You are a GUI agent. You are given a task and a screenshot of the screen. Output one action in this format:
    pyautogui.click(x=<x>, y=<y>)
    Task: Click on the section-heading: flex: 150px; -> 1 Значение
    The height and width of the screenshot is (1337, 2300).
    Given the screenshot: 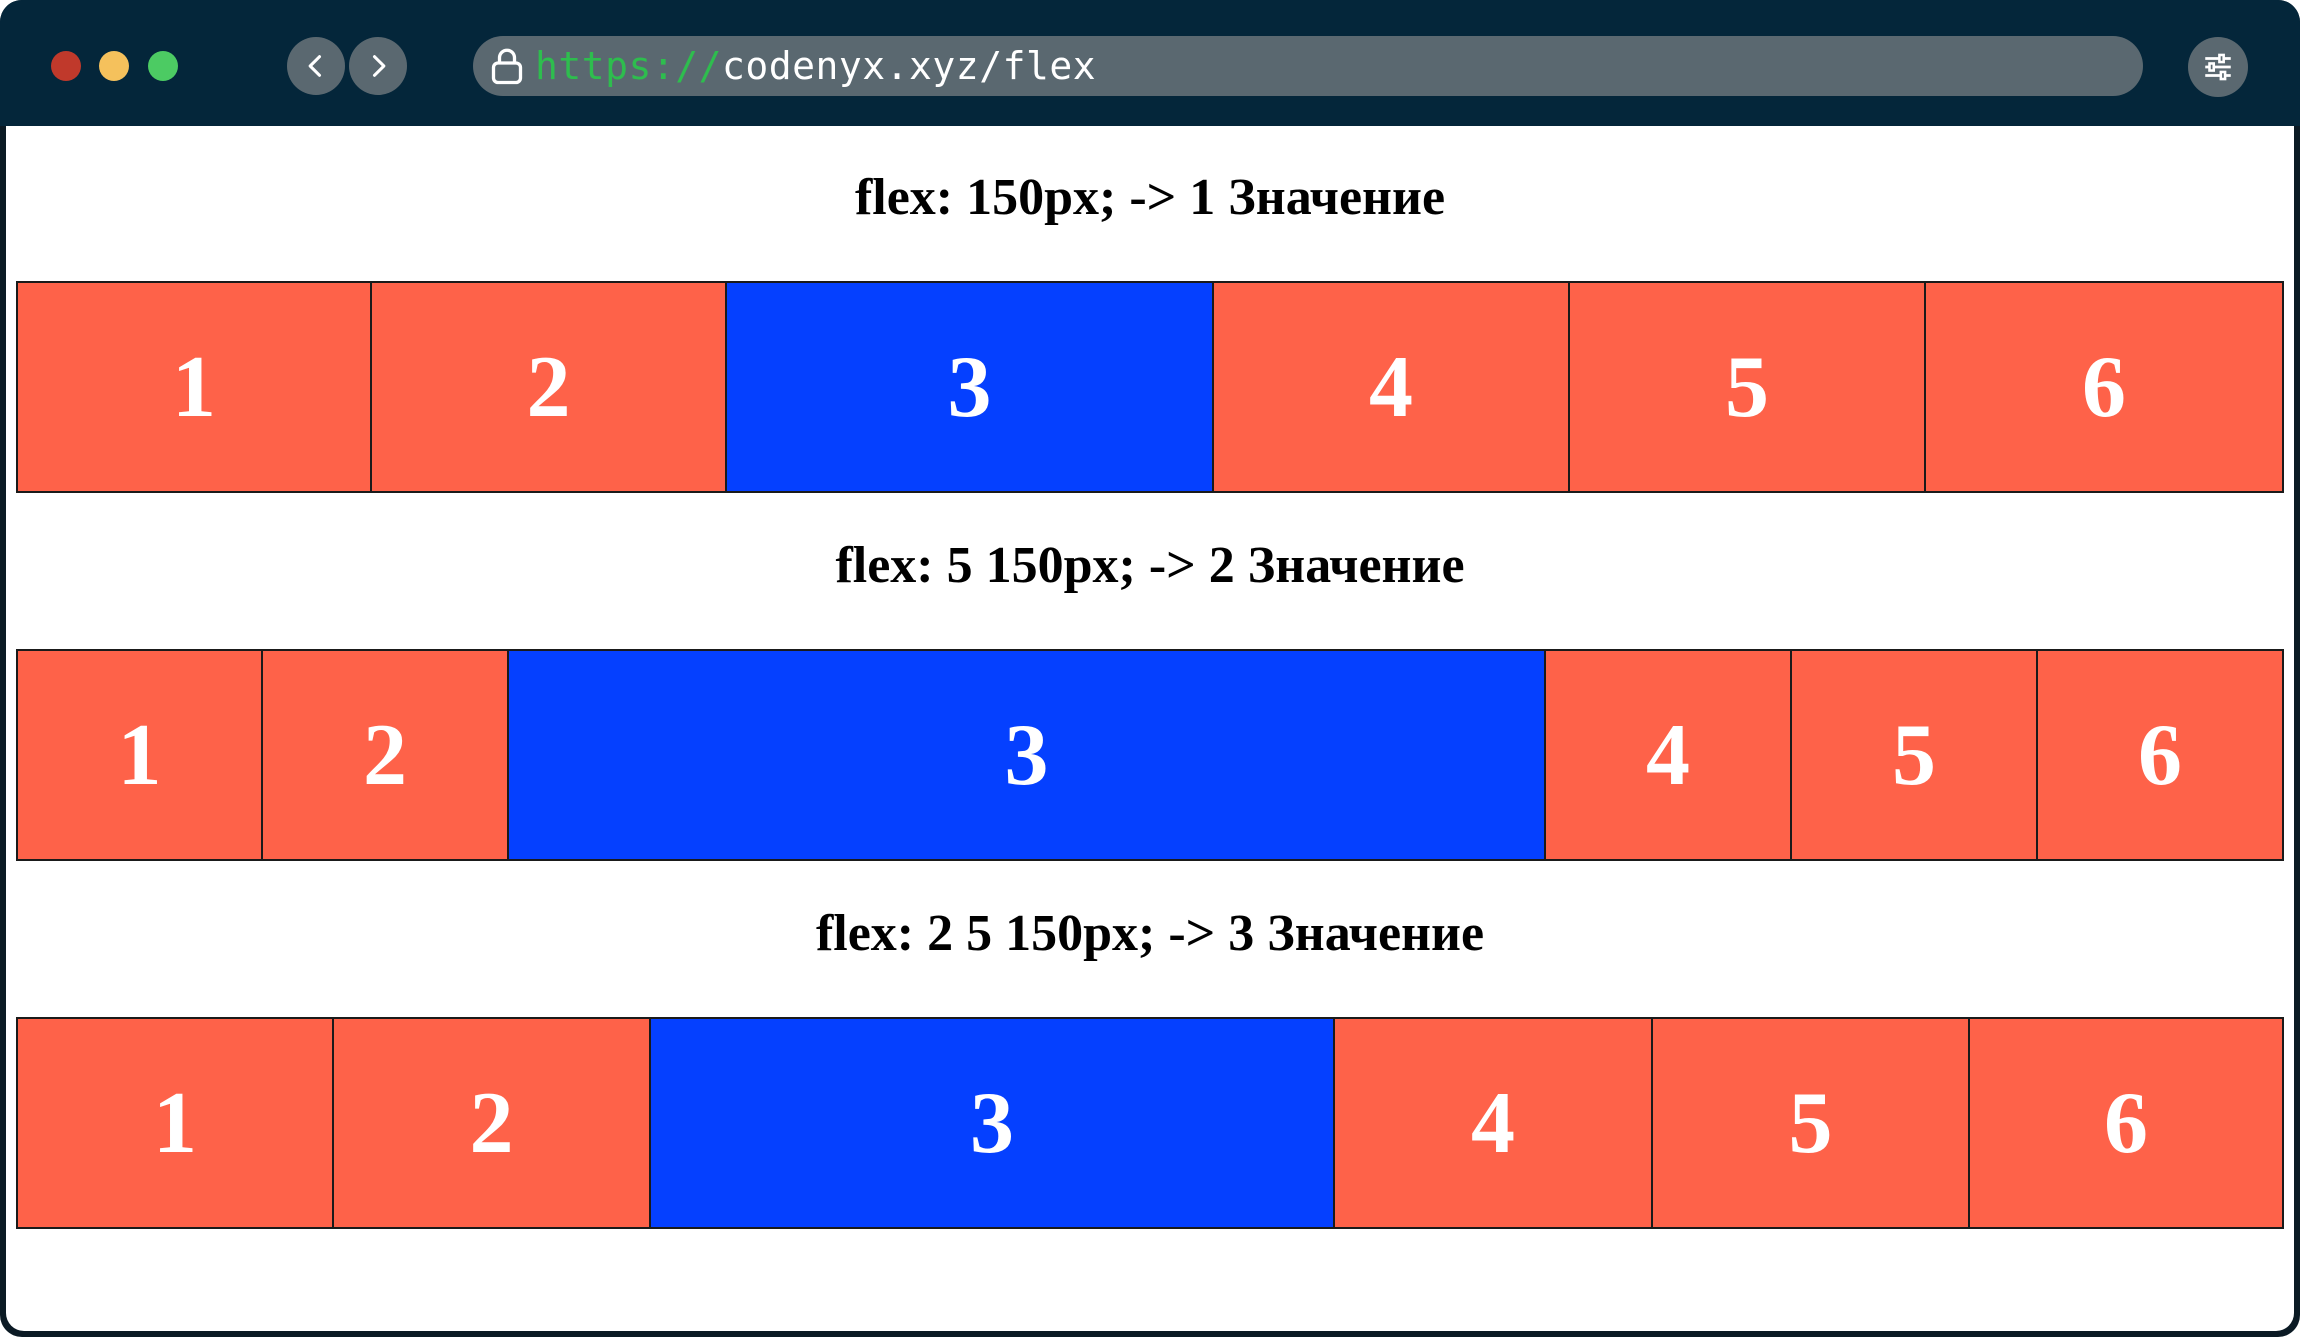 What is the action you would take?
    pyautogui.click(x=1150, y=197)
    